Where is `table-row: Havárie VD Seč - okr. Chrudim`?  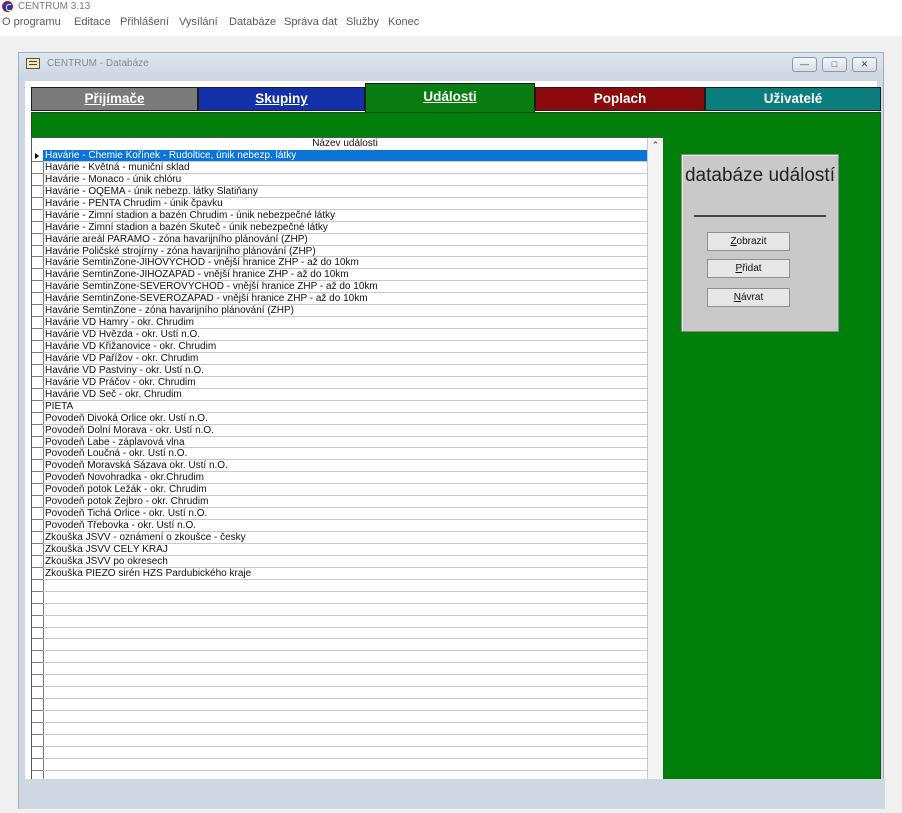
table-row: Havárie VD Seč - okr. Chrudim is located at coordinates (345, 395).